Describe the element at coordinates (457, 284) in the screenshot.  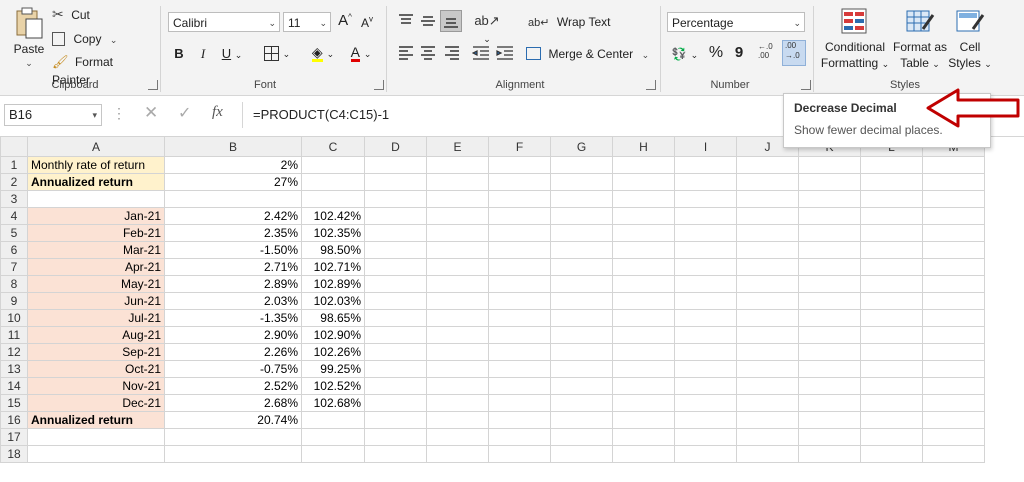
I see `cell-e8` at that location.